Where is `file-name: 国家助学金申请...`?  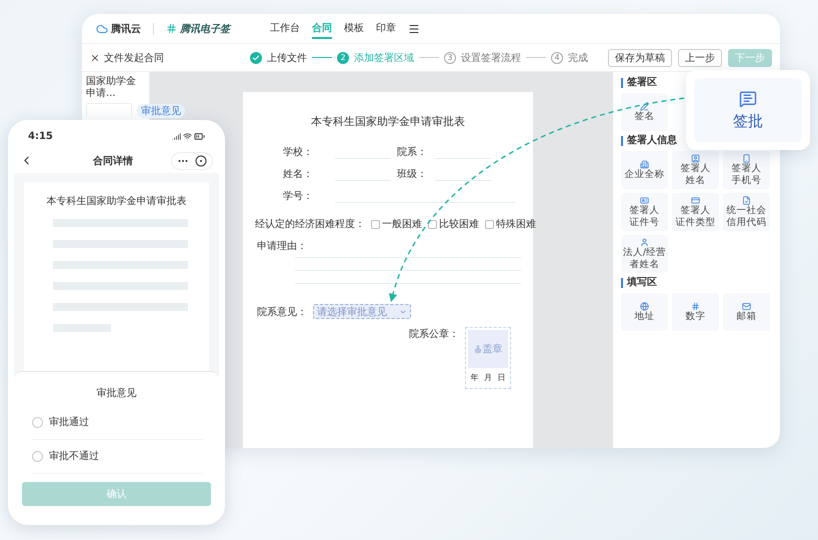
file-name: 国家助学金申请... is located at coordinates (111, 88).